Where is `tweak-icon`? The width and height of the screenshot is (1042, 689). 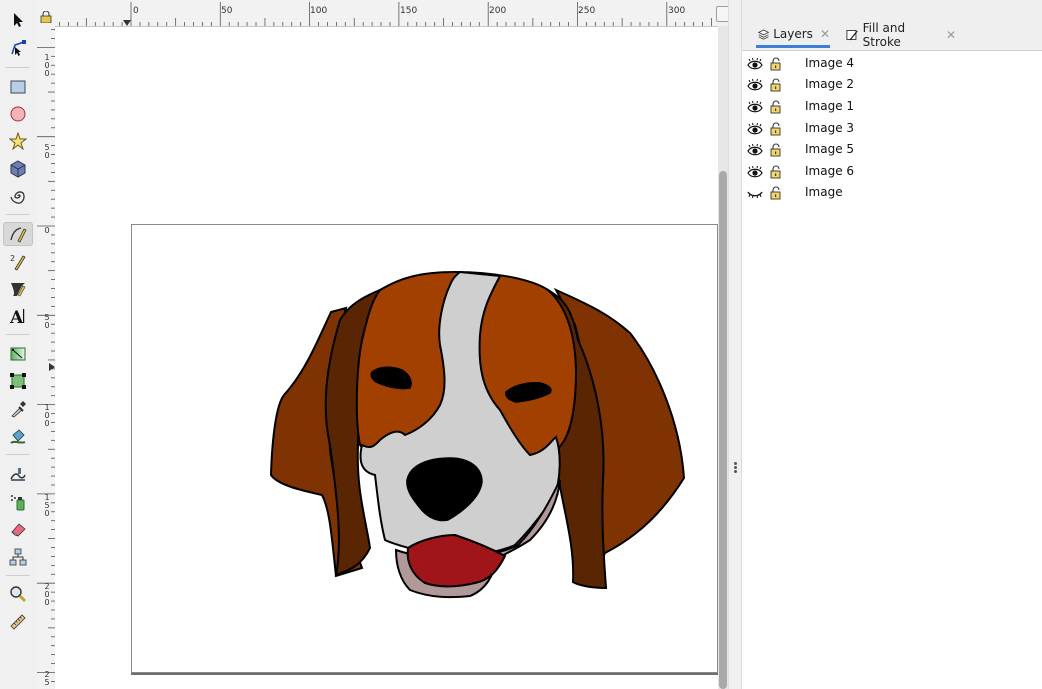 tweak-icon is located at coordinates (18, 474).